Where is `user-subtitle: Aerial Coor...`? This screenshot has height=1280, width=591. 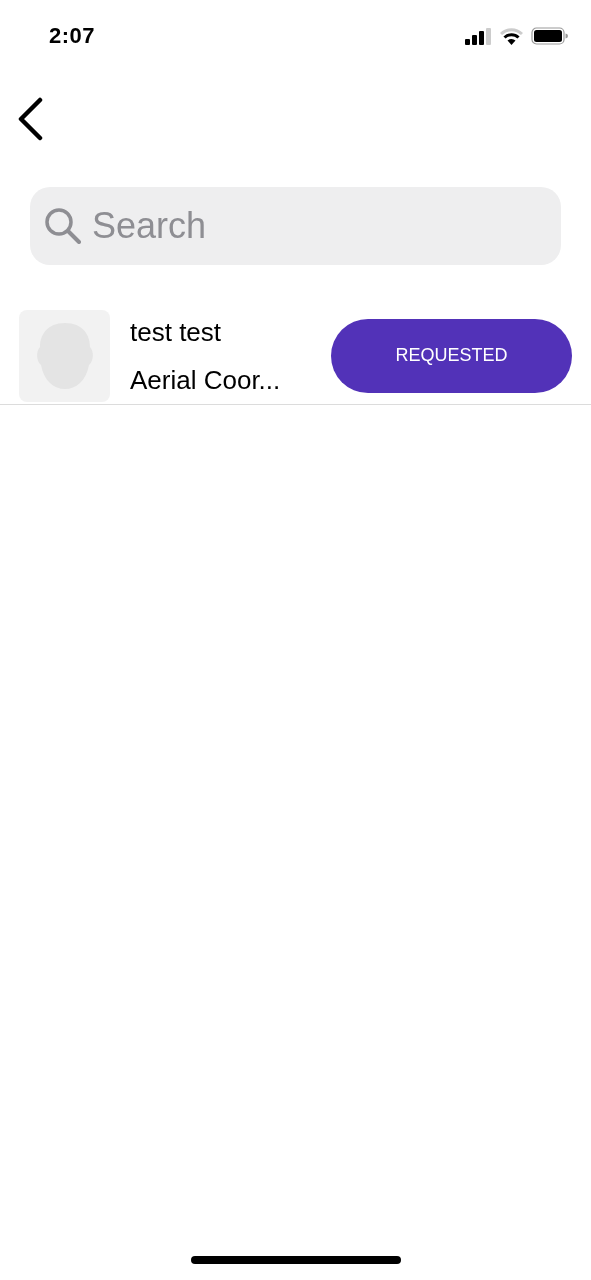 user-subtitle: Aerial Coor... is located at coordinates (206, 379).